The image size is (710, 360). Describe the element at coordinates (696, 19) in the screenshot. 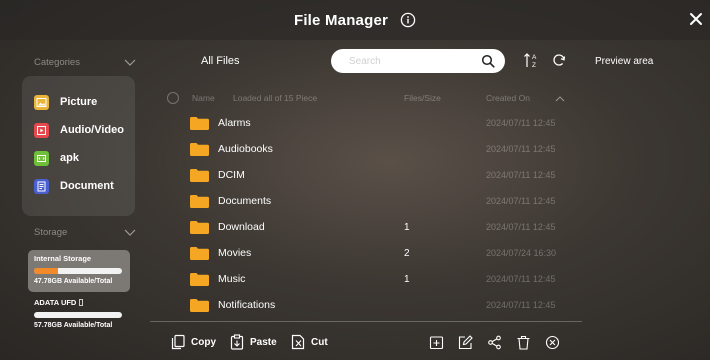

I see `close-icon` at that location.